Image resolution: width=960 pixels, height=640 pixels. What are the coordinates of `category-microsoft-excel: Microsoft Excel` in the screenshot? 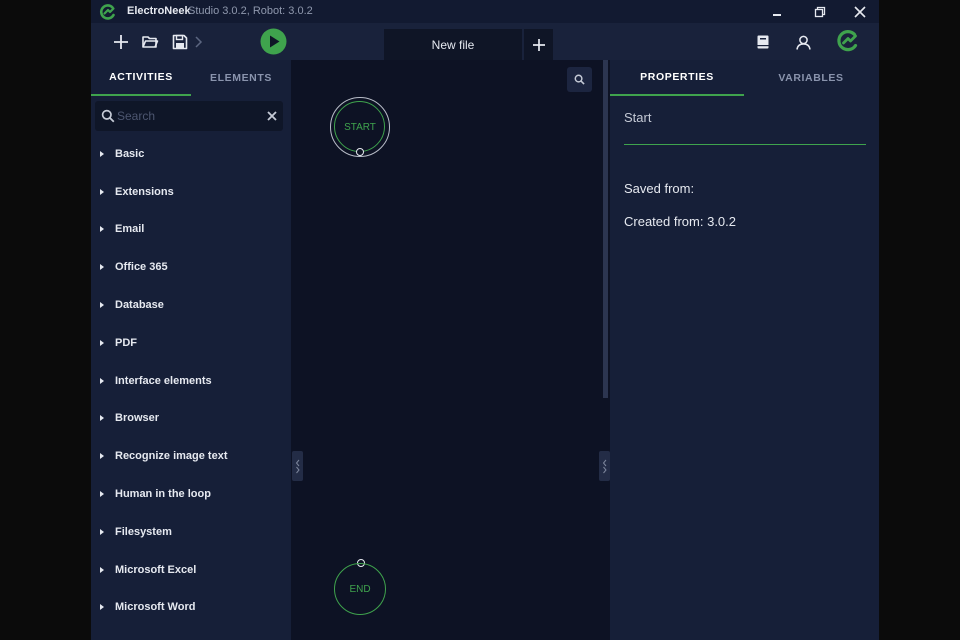 It's located at (191, 570).